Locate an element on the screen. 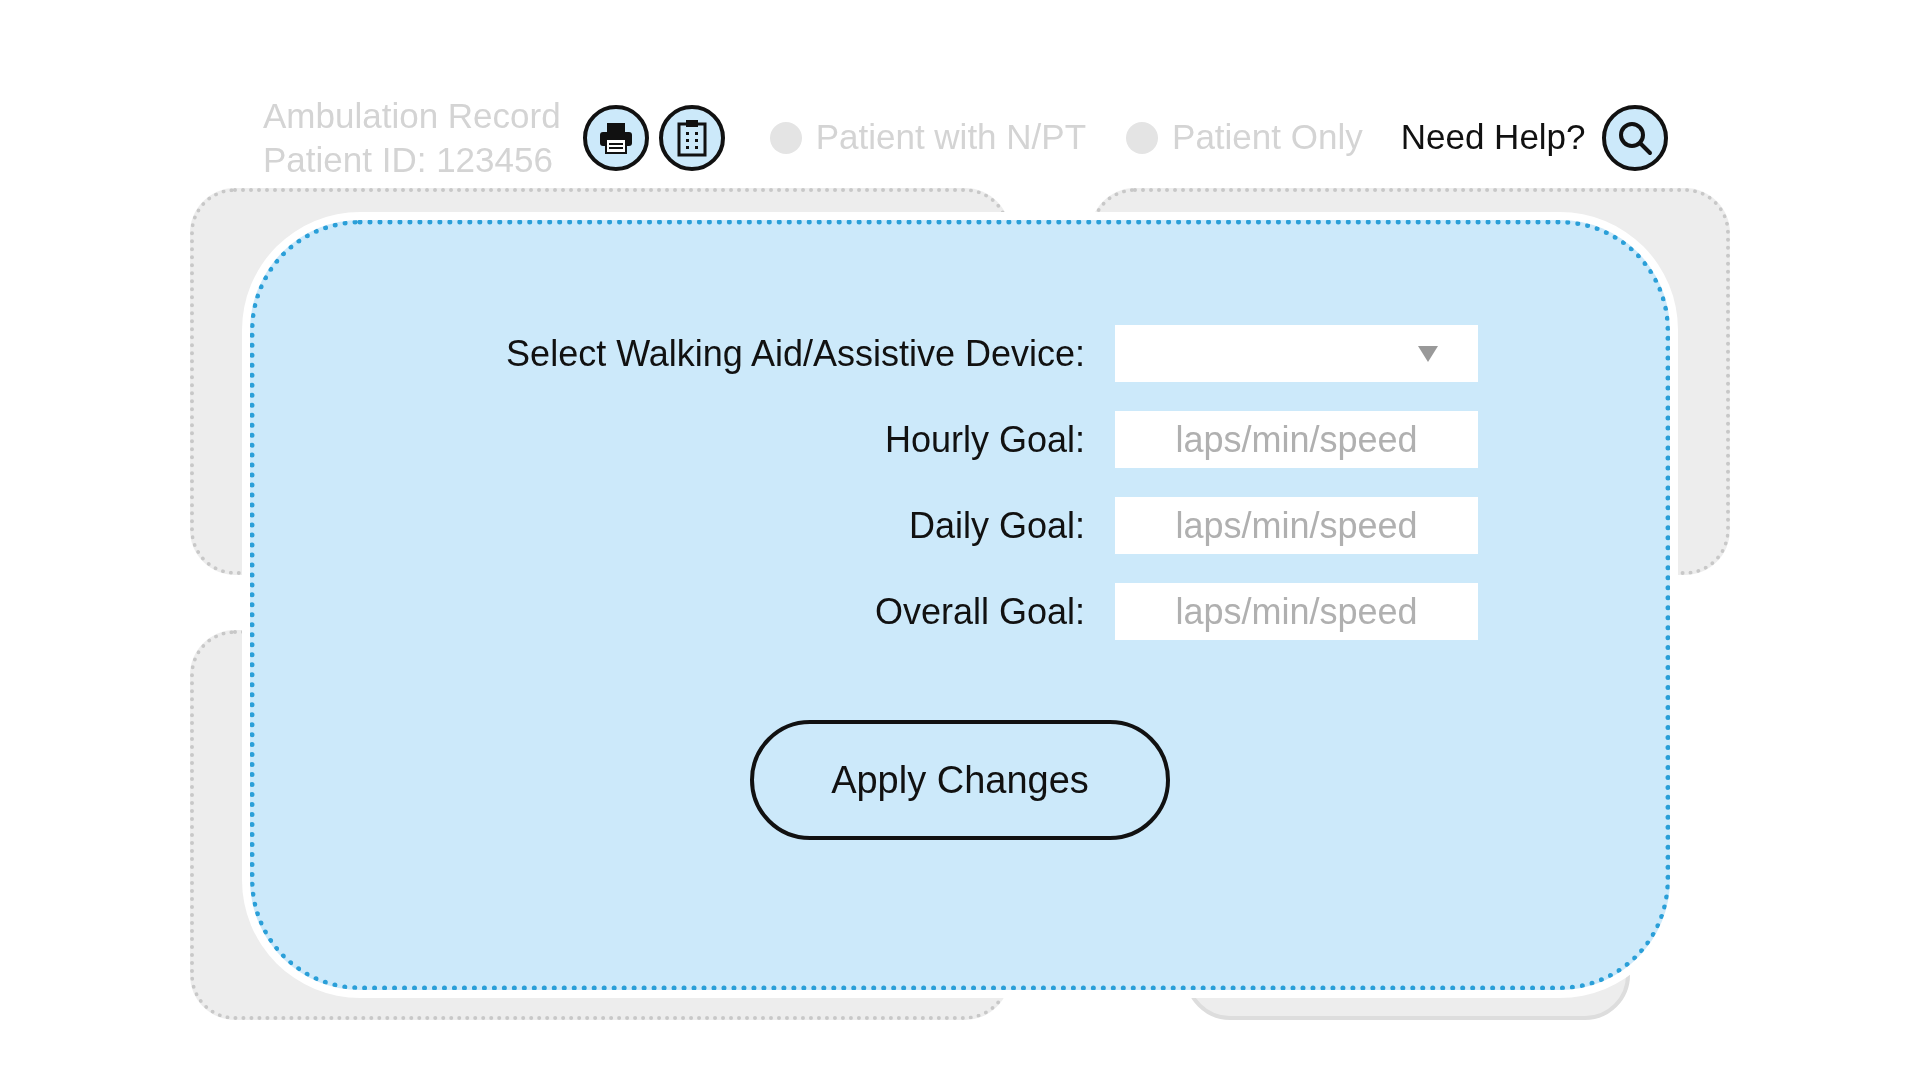 The height and width of the screenshot is (1080, 1920). printer-icon is located at coordinates (615, 137).